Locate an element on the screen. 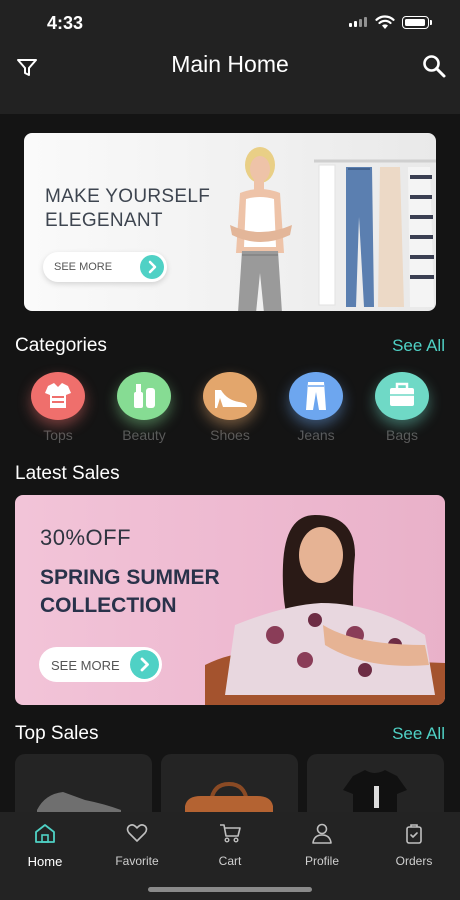  category-jeans: Jeans is located at coordinates (316, 407).